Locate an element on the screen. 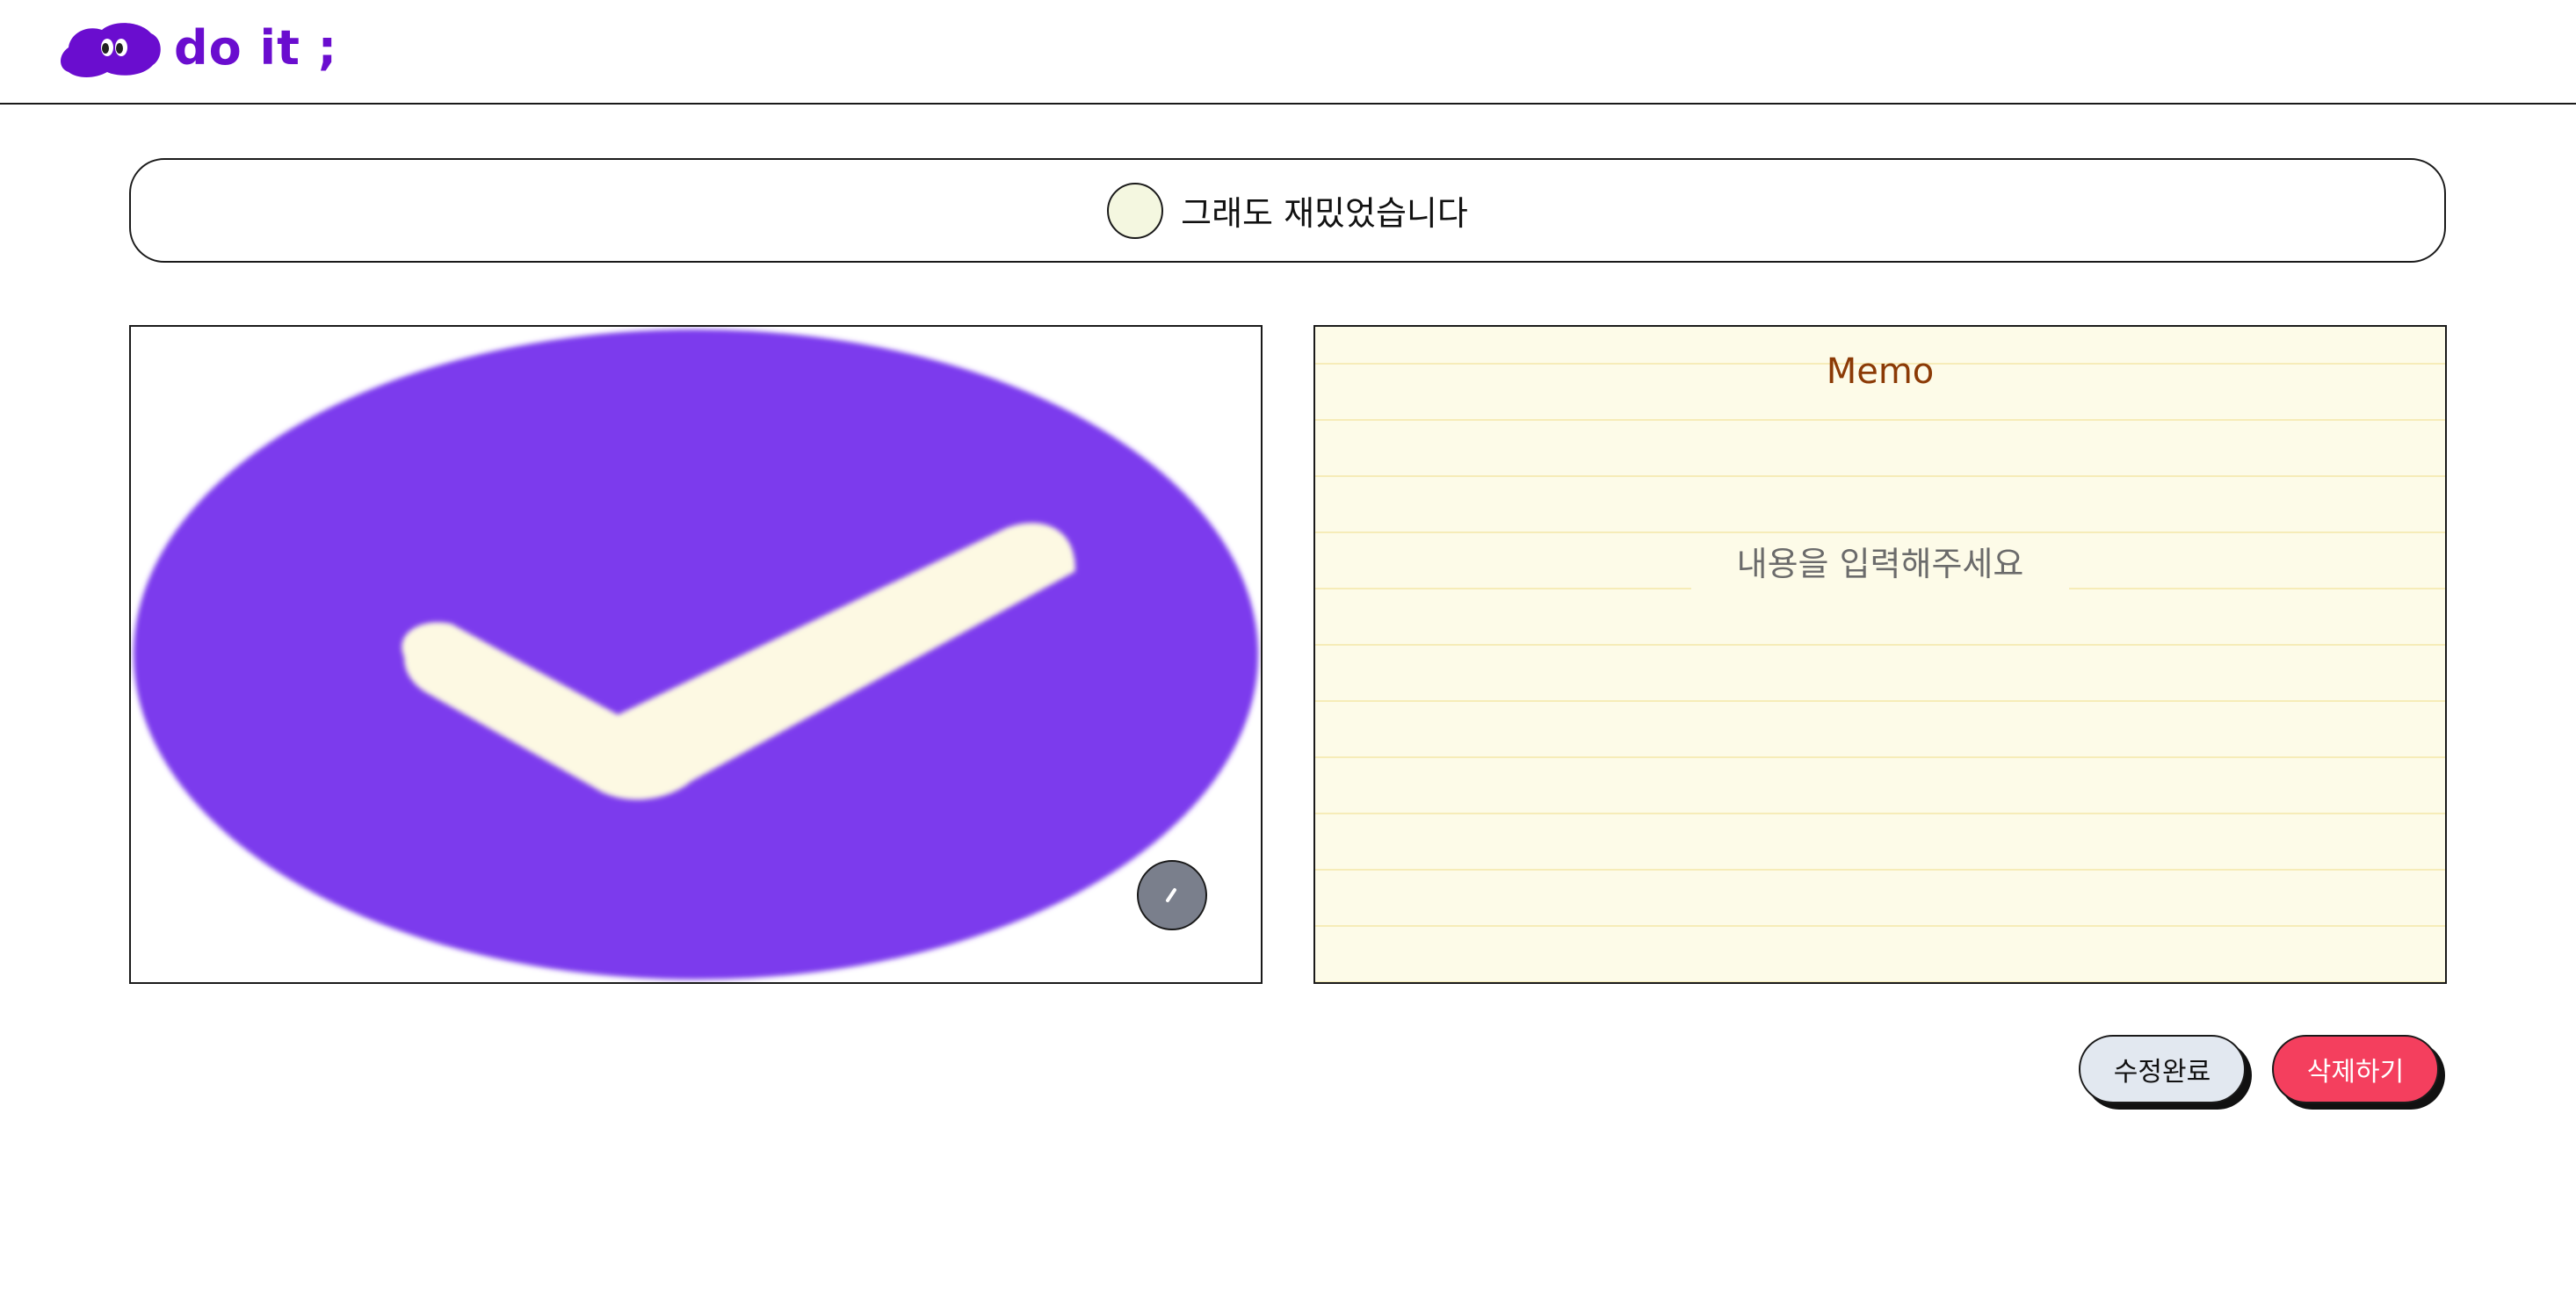 This screenshot has width=2576, height=1316. home-logo-link: do it ; is located at coordinates (196, 48).